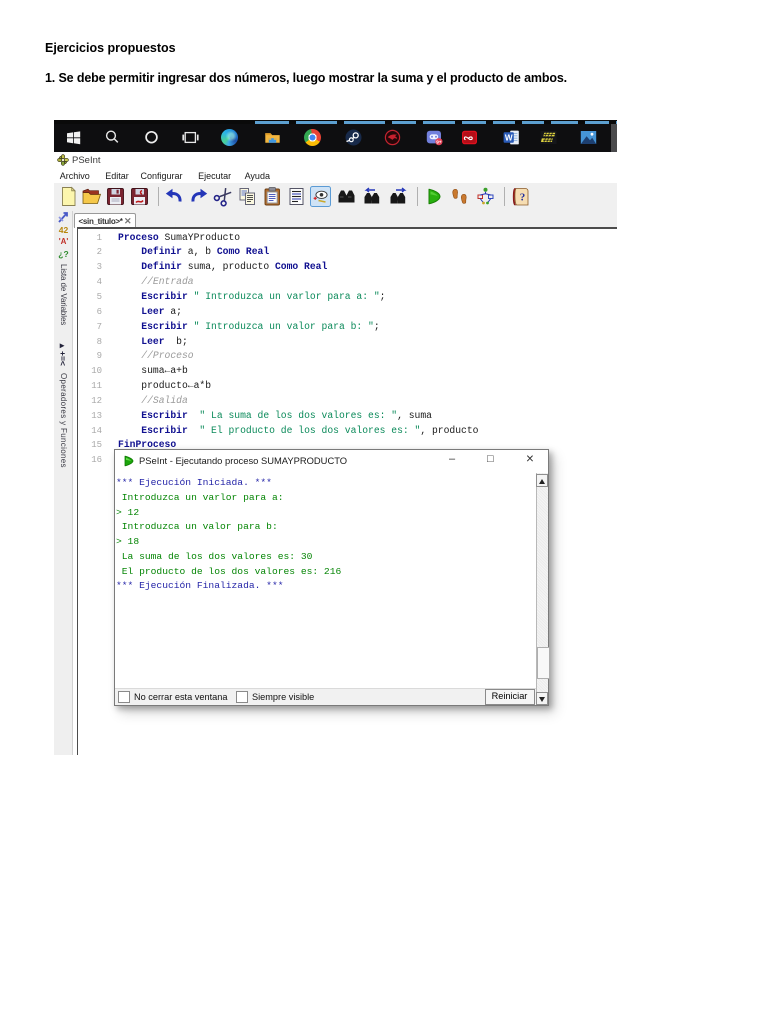 The width and height of the screenshot is (768, 1024). Describe the element at coordinates (439, 141) in the screenshot. I see `svg-text: 9+` at that location.